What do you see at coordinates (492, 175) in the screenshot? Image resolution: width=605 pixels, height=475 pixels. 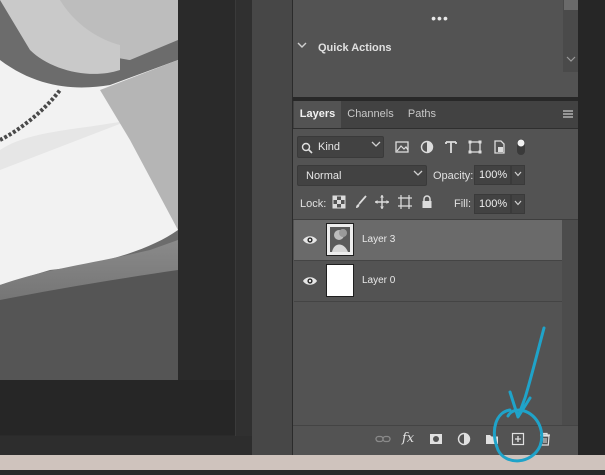 I see `opacity-input: 100%` at bounding box center [492, 175].